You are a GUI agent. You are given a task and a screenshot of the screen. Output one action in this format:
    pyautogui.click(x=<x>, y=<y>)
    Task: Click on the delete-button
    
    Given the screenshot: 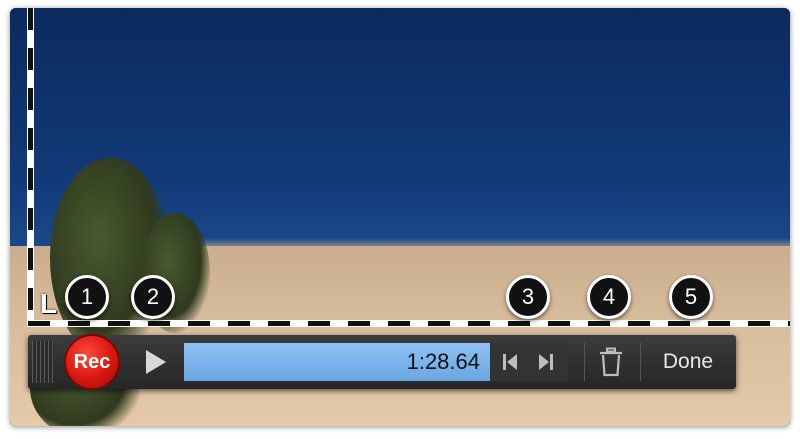 What is the action you would take?
    pyautogui.click(x=611, y=362)
    